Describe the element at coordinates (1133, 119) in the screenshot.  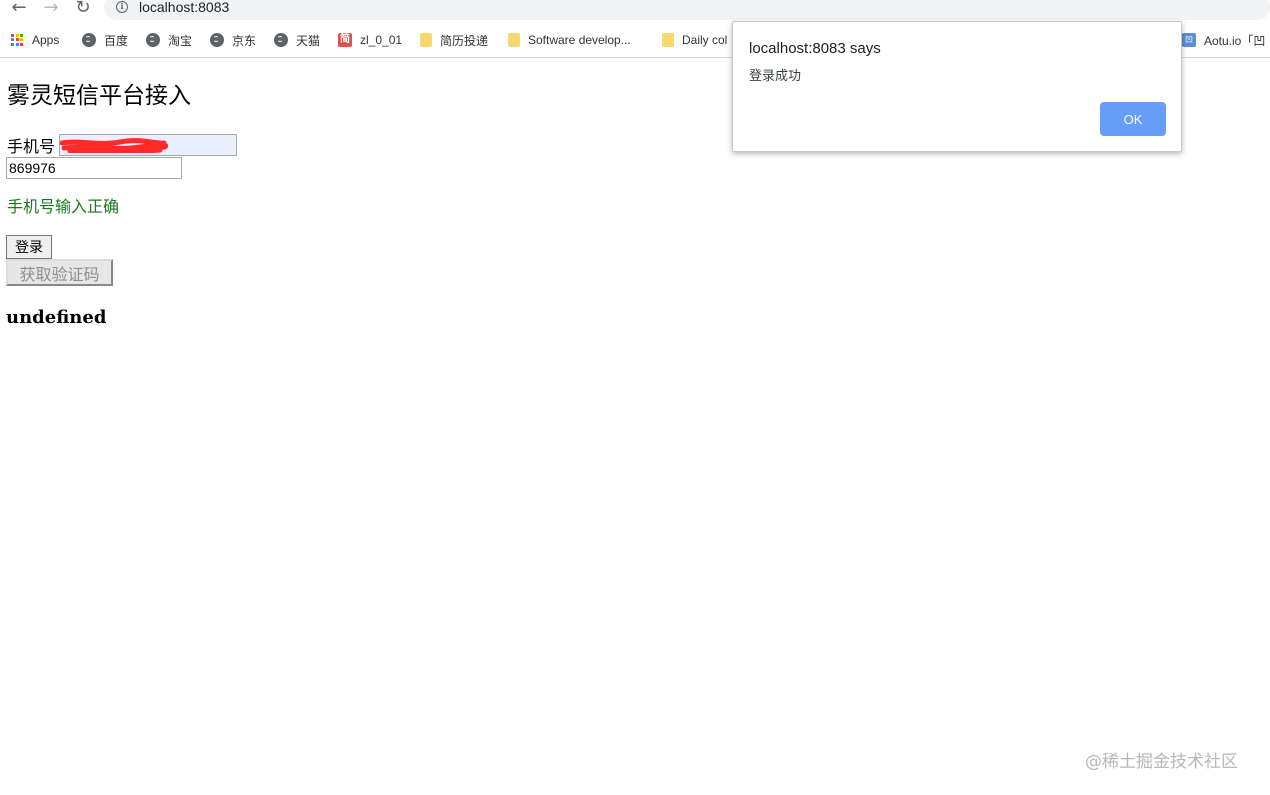
I see `ok-button: OK` at that location.